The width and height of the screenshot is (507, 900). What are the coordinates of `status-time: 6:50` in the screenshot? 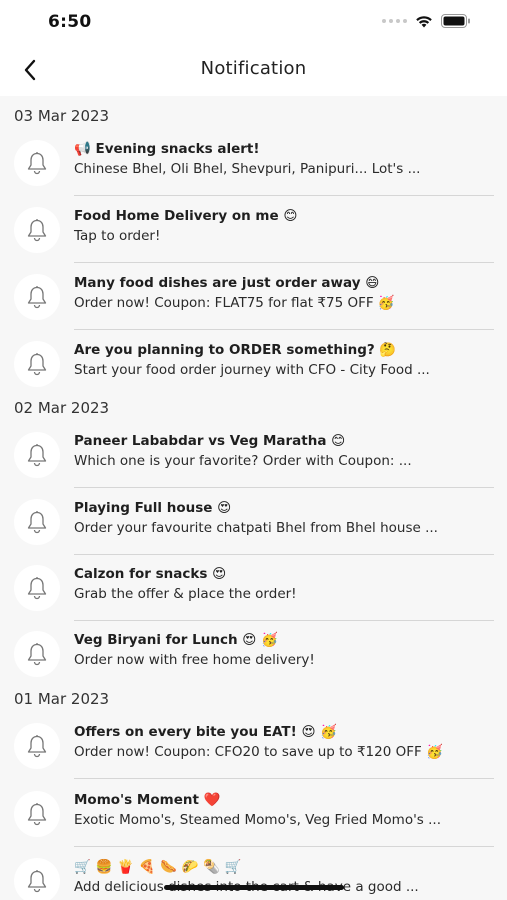 It's located at (70, 22).